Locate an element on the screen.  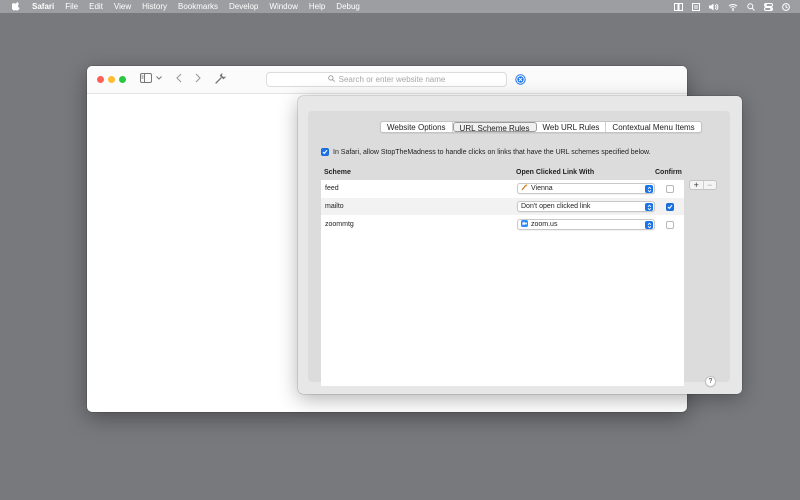
tab-contextual-menu-items: Contextual Menu Items is located at coordinates (653, 127).